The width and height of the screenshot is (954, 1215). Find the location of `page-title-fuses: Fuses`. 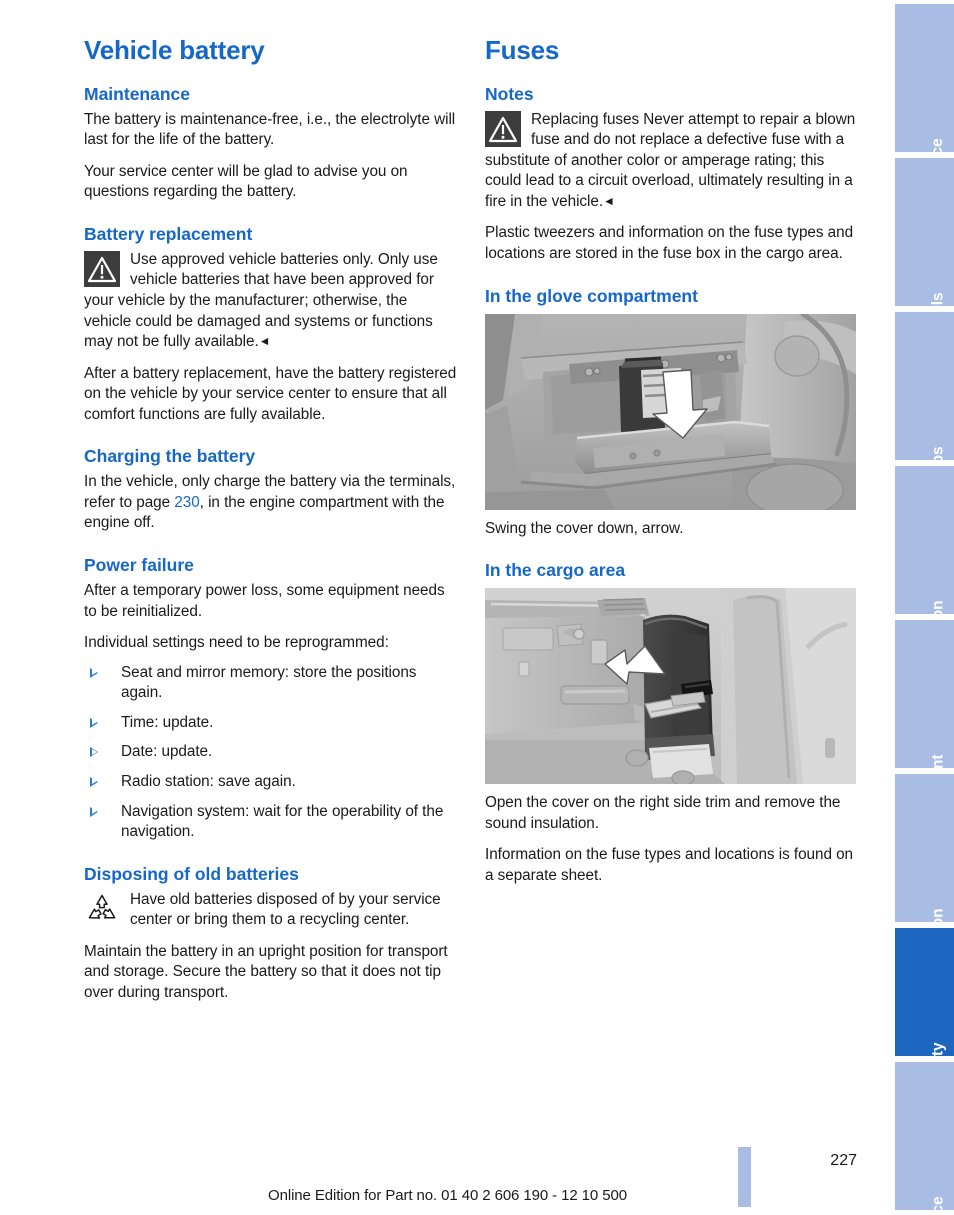

page-title-fuses: Fuses is located at coordinates (522, 50).